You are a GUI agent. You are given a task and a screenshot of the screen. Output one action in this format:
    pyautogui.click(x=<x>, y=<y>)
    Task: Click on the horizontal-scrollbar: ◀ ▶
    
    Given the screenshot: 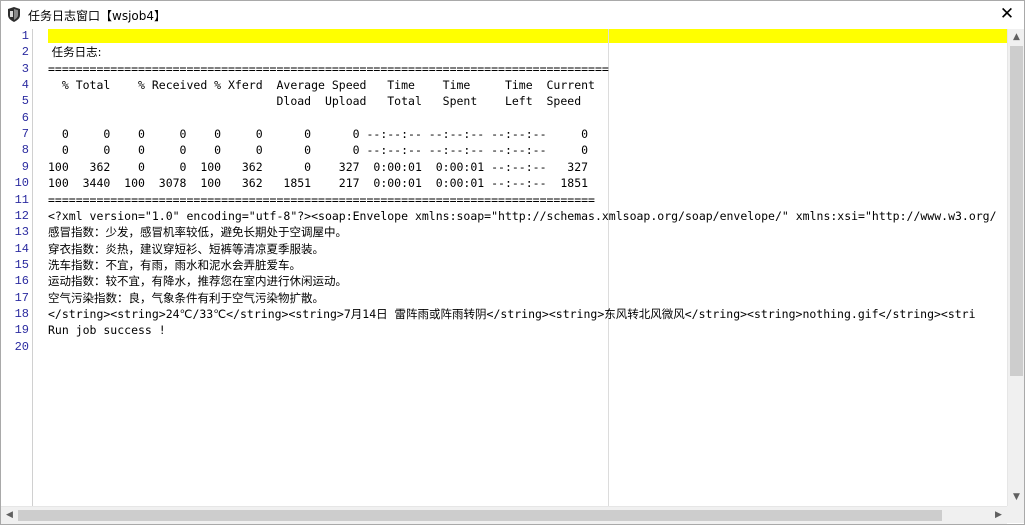 What is the action you would take?
    pyautogui.click(x=504, y=515)
    